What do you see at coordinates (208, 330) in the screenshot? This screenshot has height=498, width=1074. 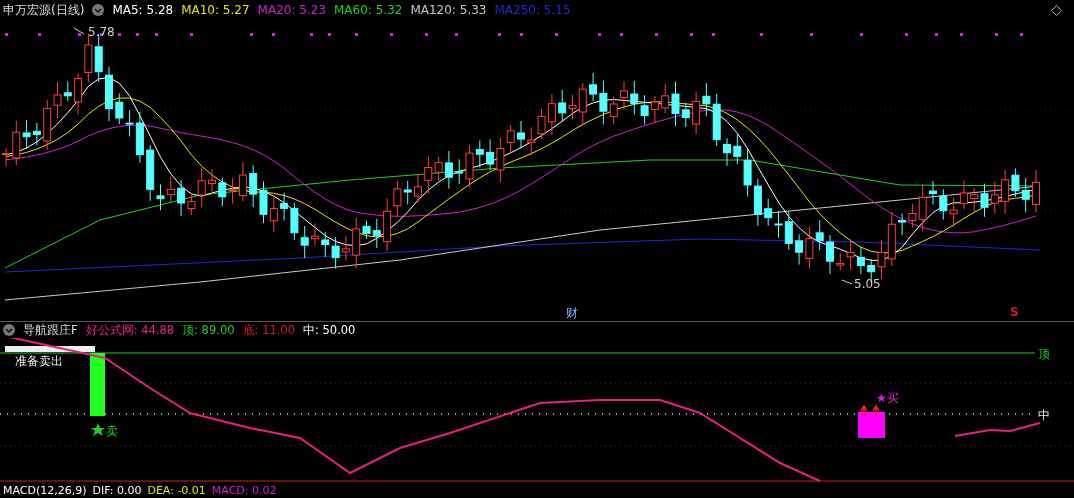 I see `indicator-value: 顶: 89.00` at bounding box center [208, 330].